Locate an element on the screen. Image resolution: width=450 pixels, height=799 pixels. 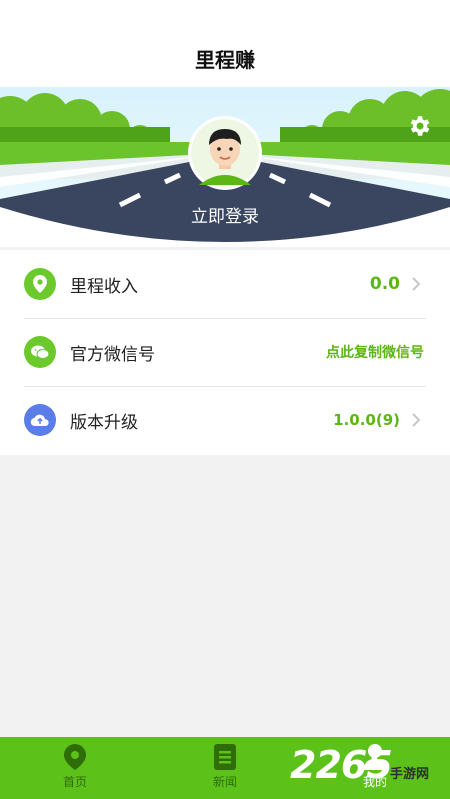
tab-news: 新闻 is located at coordinates (225, 768).